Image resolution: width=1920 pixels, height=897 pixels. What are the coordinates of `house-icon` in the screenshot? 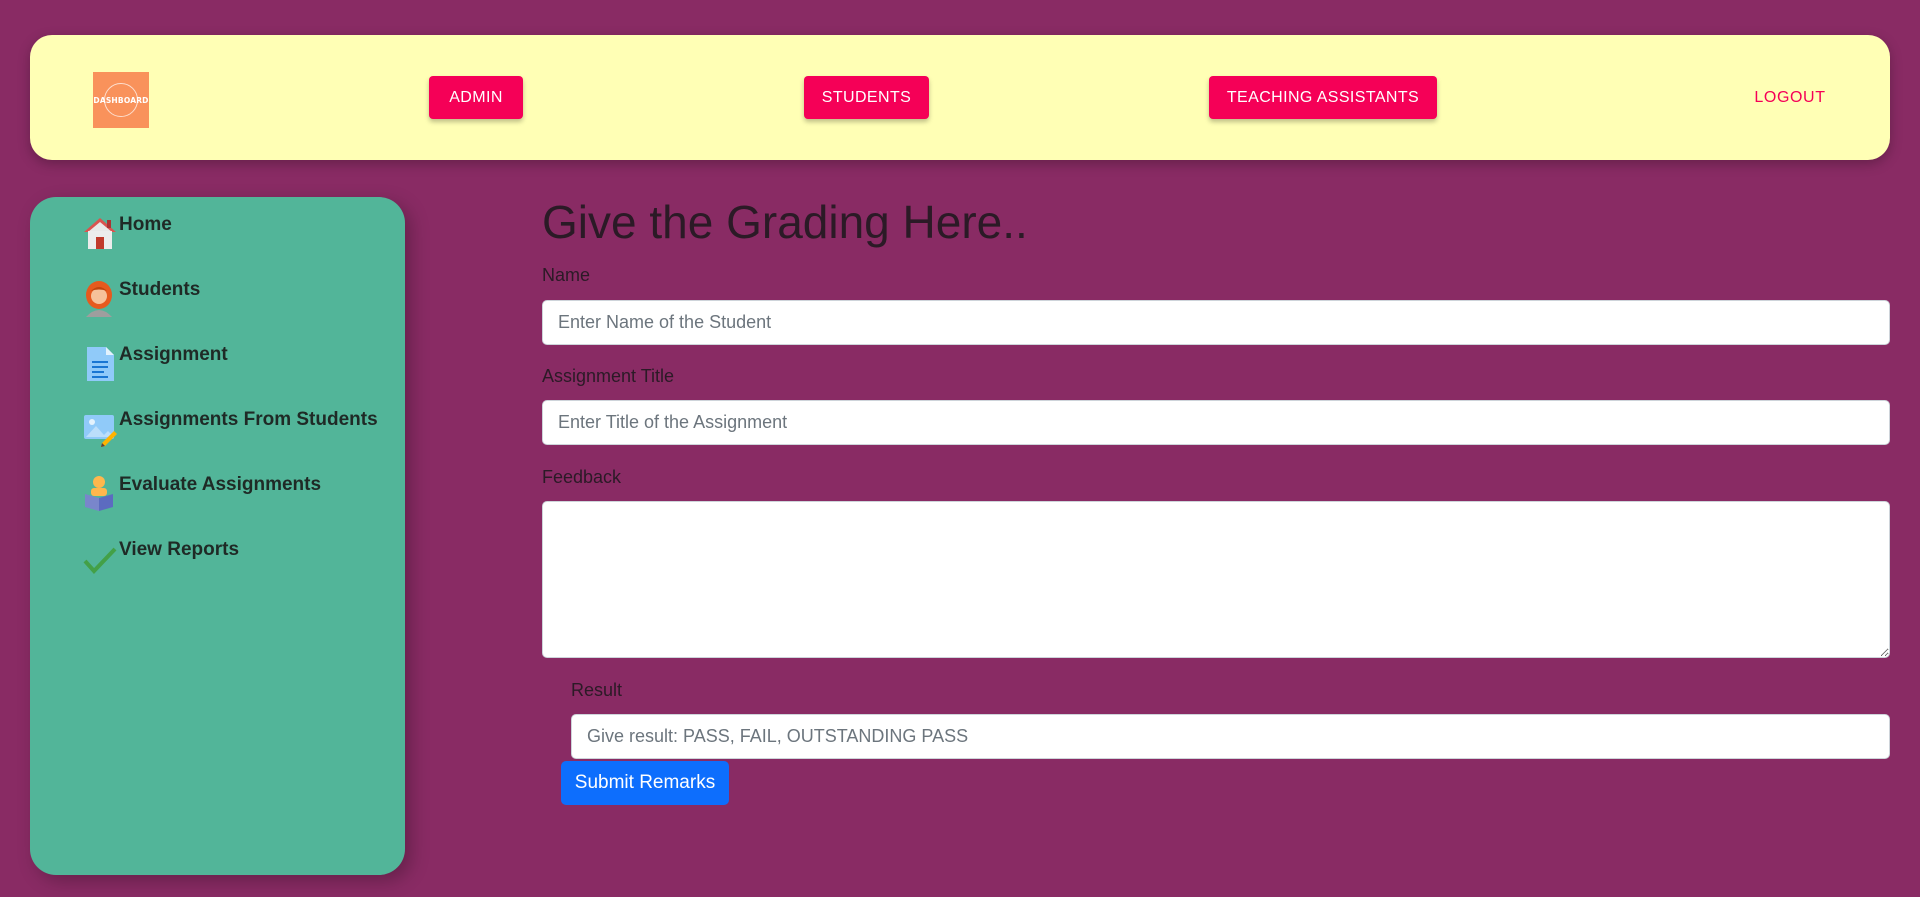 It's located at (100, 234).